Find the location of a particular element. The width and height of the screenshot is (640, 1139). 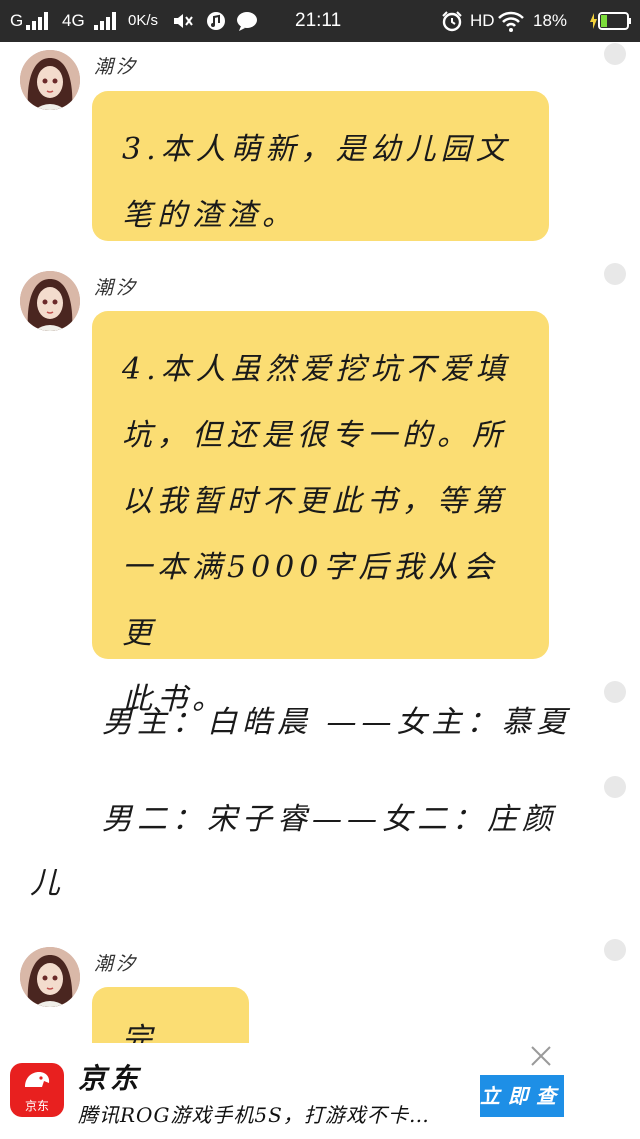

message-line: 4.本人虽然爱挖坑不爱填 is located at coordinates (316, 369).